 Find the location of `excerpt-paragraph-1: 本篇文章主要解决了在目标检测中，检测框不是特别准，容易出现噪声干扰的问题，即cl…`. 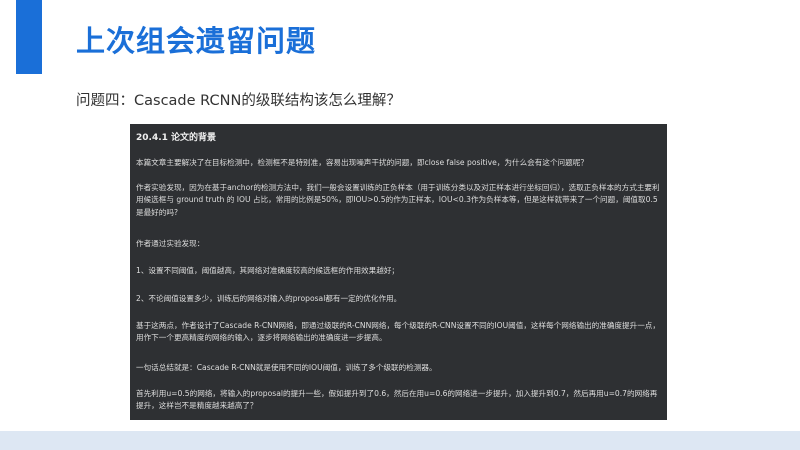

excerpt-paragraph-1: 本篇文章主要解决了在目标检测中，检测框不是特别准，容易出现噪声干扰的问题，即cl… is located at coordinates (362, 162).